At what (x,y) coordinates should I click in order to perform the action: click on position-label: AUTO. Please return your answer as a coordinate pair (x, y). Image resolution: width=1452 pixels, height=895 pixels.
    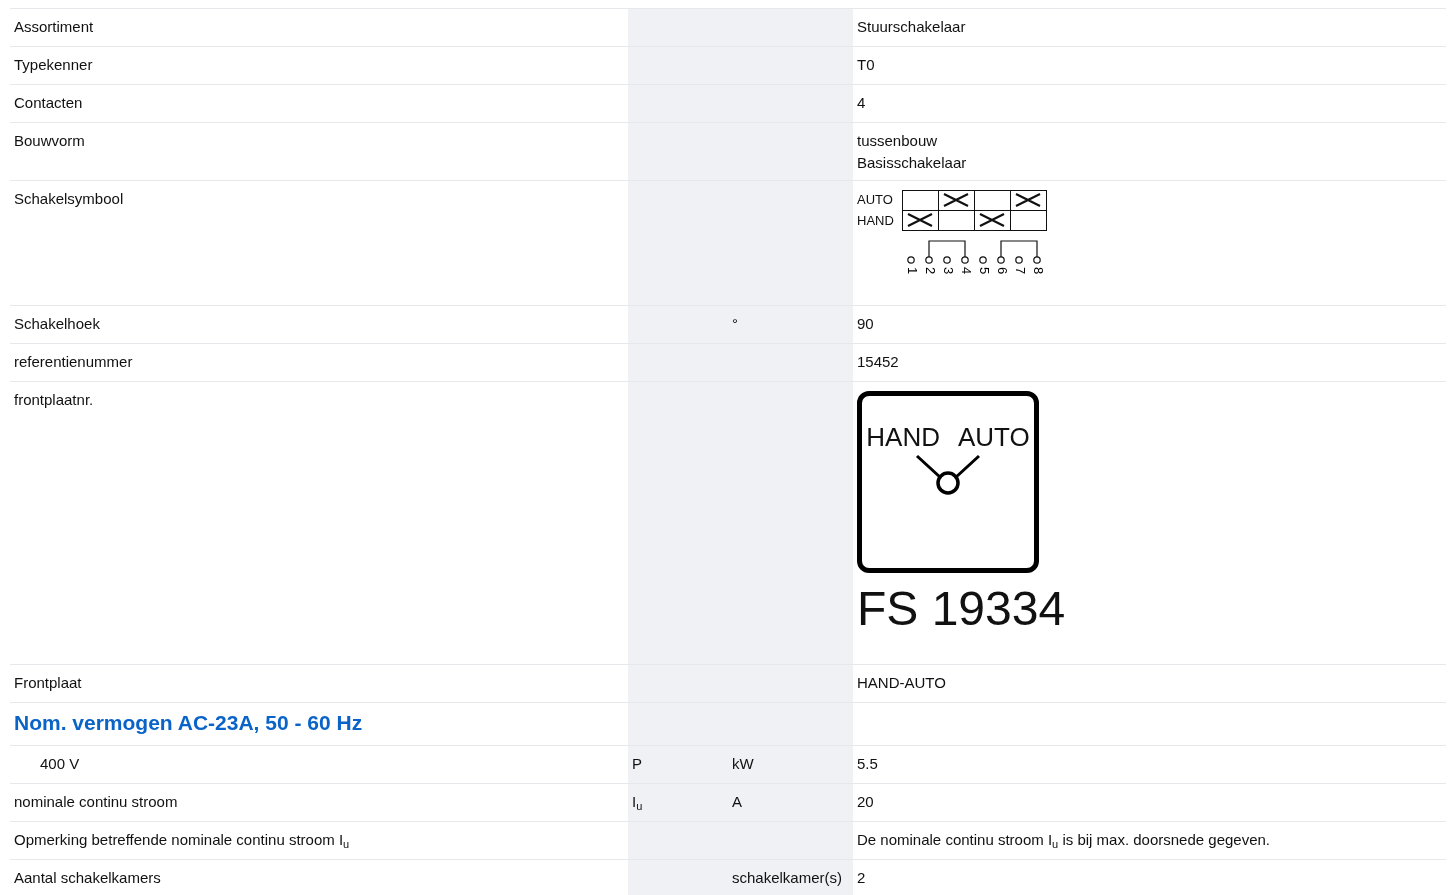
    Looking at the image, I should click on (875, 200).